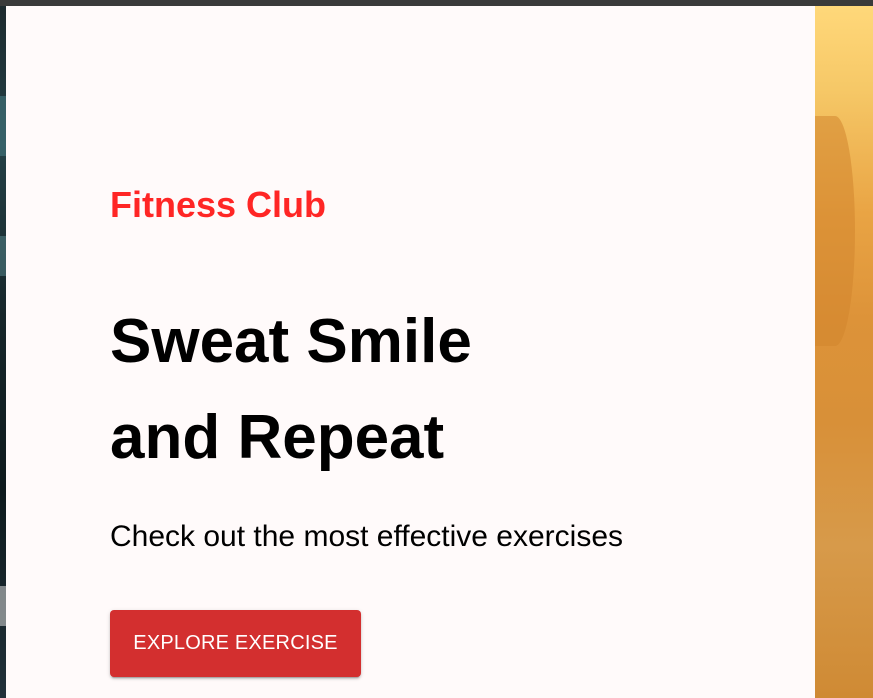  What do you see at coordinates (235, 643) in the screenshot?
I see `explore-exercise-button: EXPLORE EXERCISE` at bounding box center [235, 643].